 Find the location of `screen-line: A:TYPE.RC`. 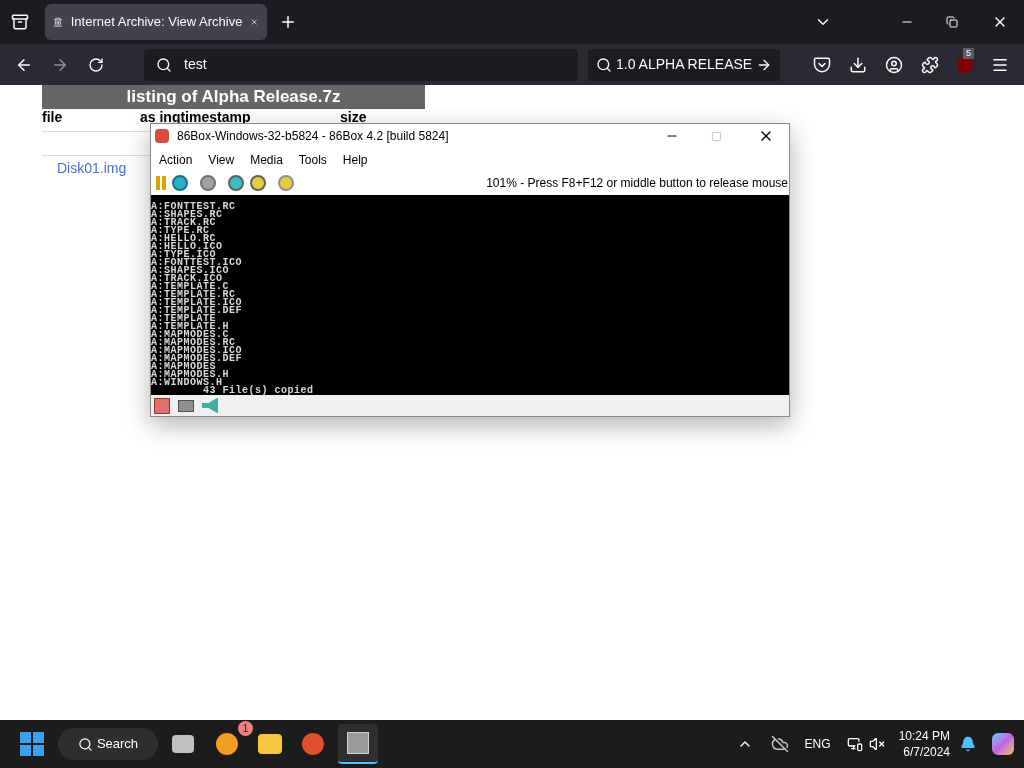

screen-line: A:TYPE.RC is located at coordinates (181, 231).